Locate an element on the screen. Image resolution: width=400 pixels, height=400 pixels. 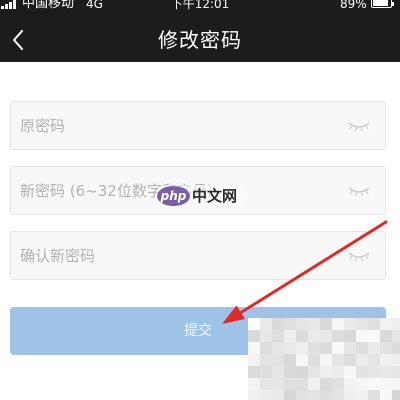
watermark-logo: php 中文网 is located at coordinates (202, 196).